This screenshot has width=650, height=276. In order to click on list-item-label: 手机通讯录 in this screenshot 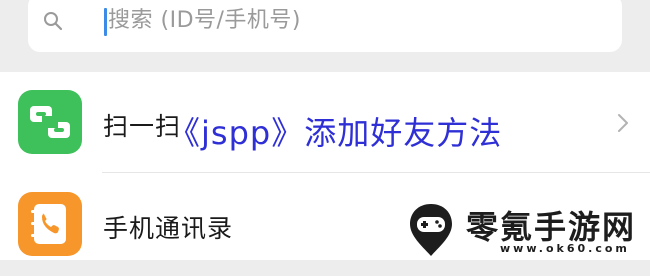, I will do `click(168, 228)`.